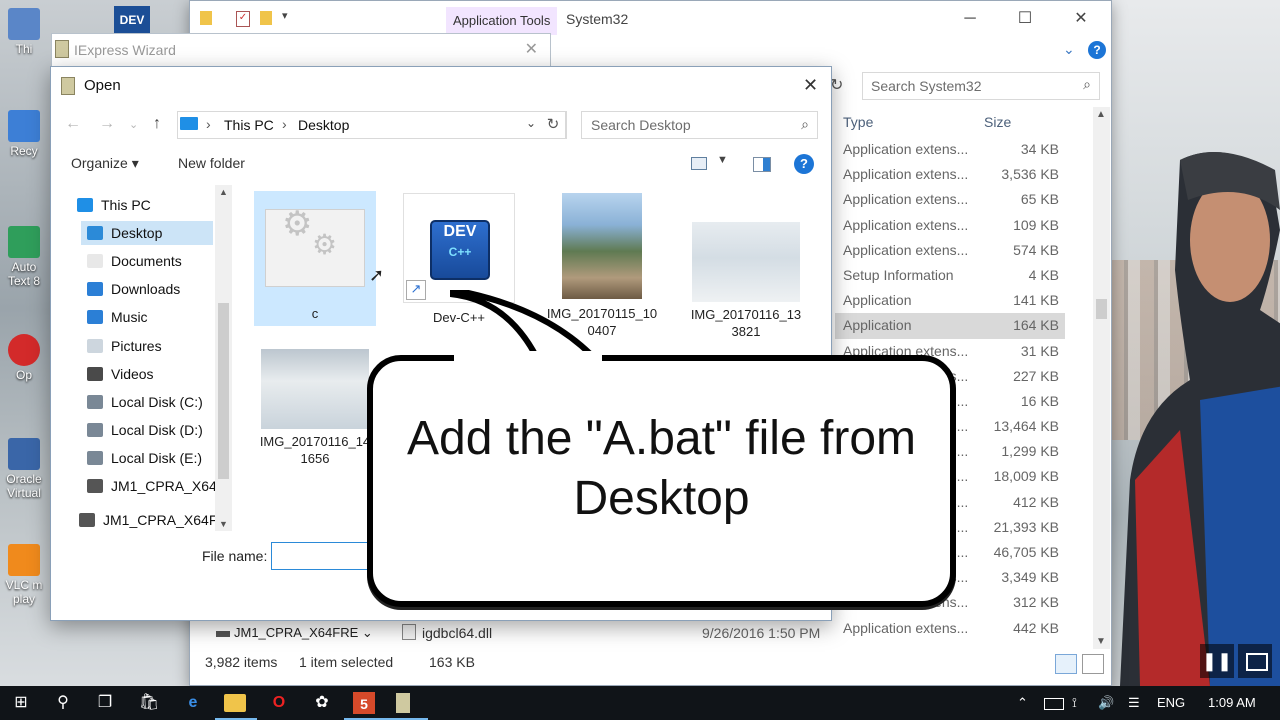 This screenshot has width=1280, height=720. I want to click on desktop-icon-autotext: Auto Text 8, so click(24, 257).